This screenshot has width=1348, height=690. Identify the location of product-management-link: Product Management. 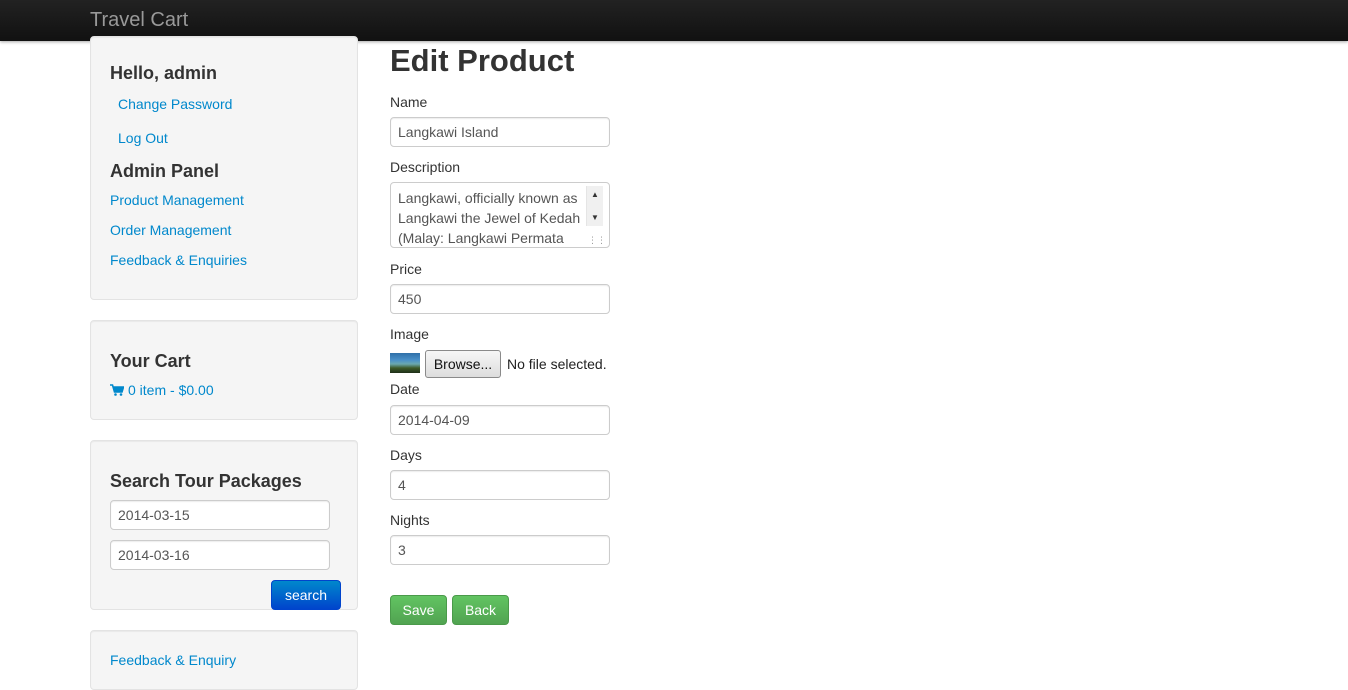
(177, 200).